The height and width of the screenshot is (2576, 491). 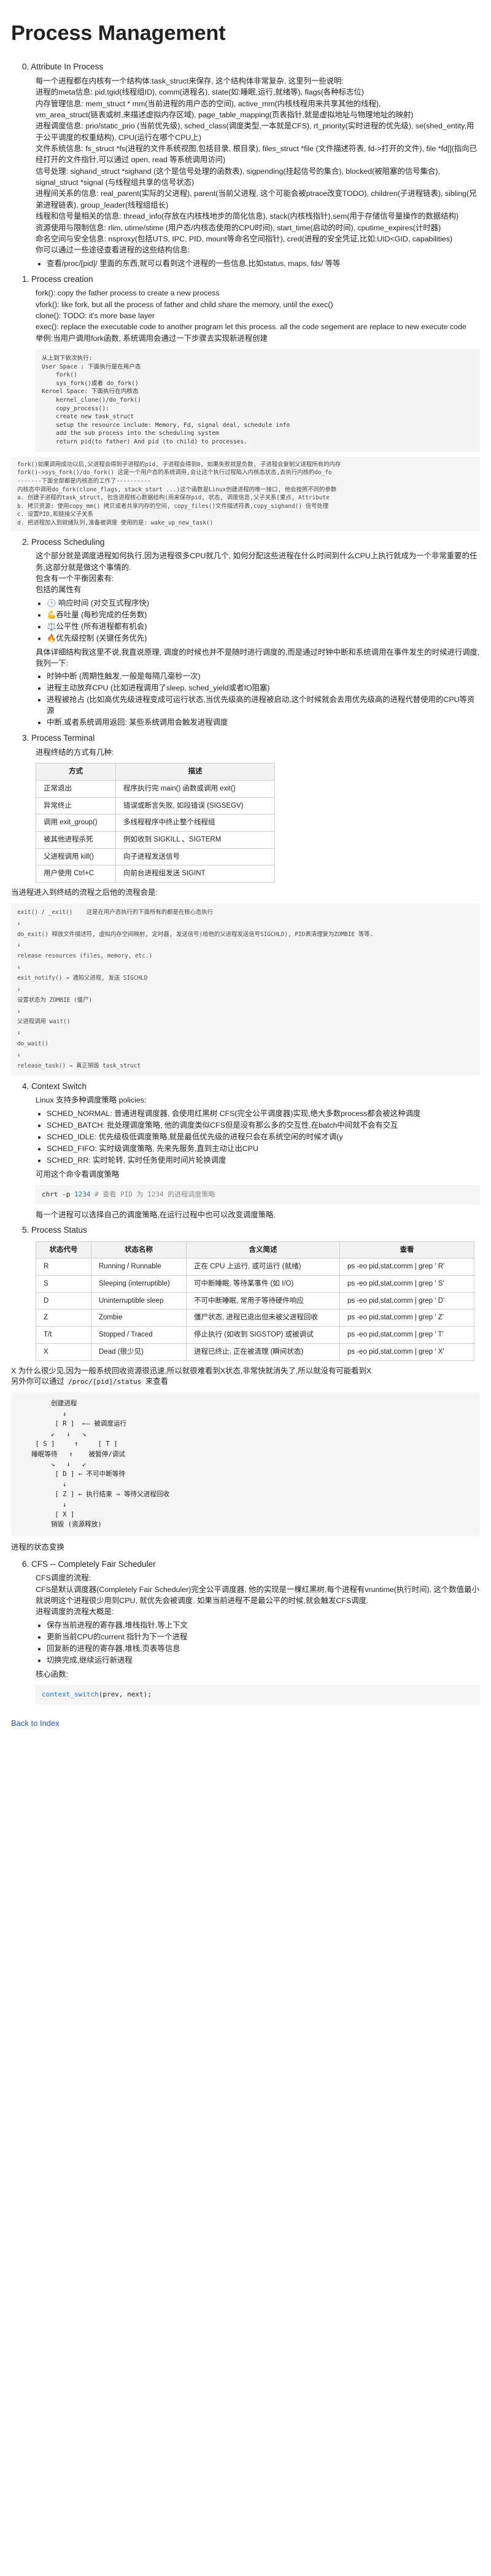 I want to click on table-row: 被其他进程杀死 例如收到 SIGKILL 、SIGTERM, so click(x=155, y=839).